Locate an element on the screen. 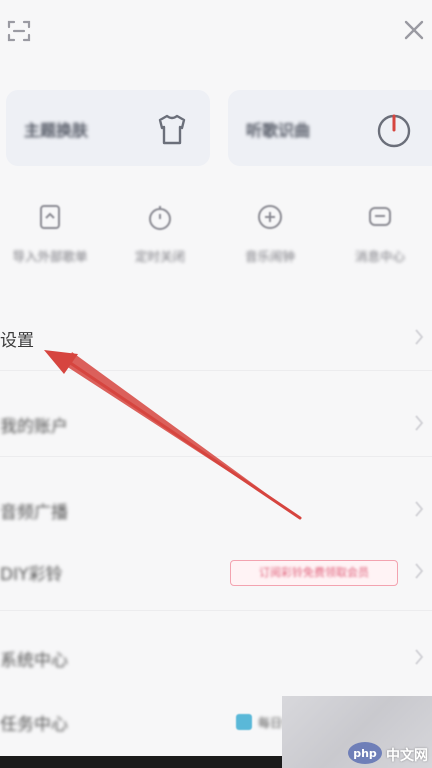 Image resolution: width=432 pixels, height=768 pixels. quick-actions-row: 导入外部歌单 定时关闭 音乐闹钟 消息中心 is located at coordinates (216, 236).